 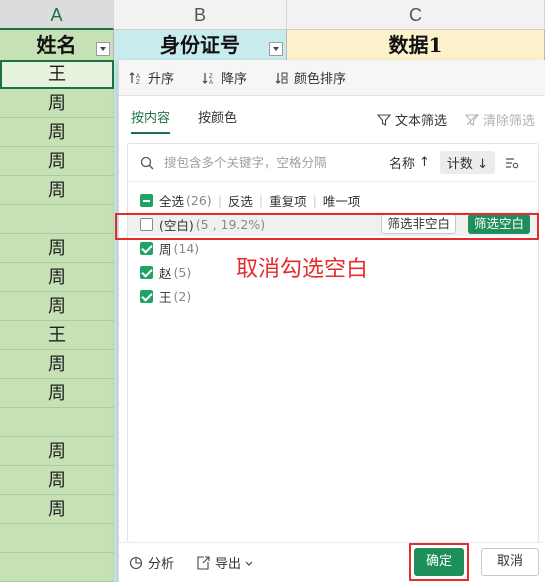 I want to click on sort-by-count-label: 计数, so click(x=459, y=164).